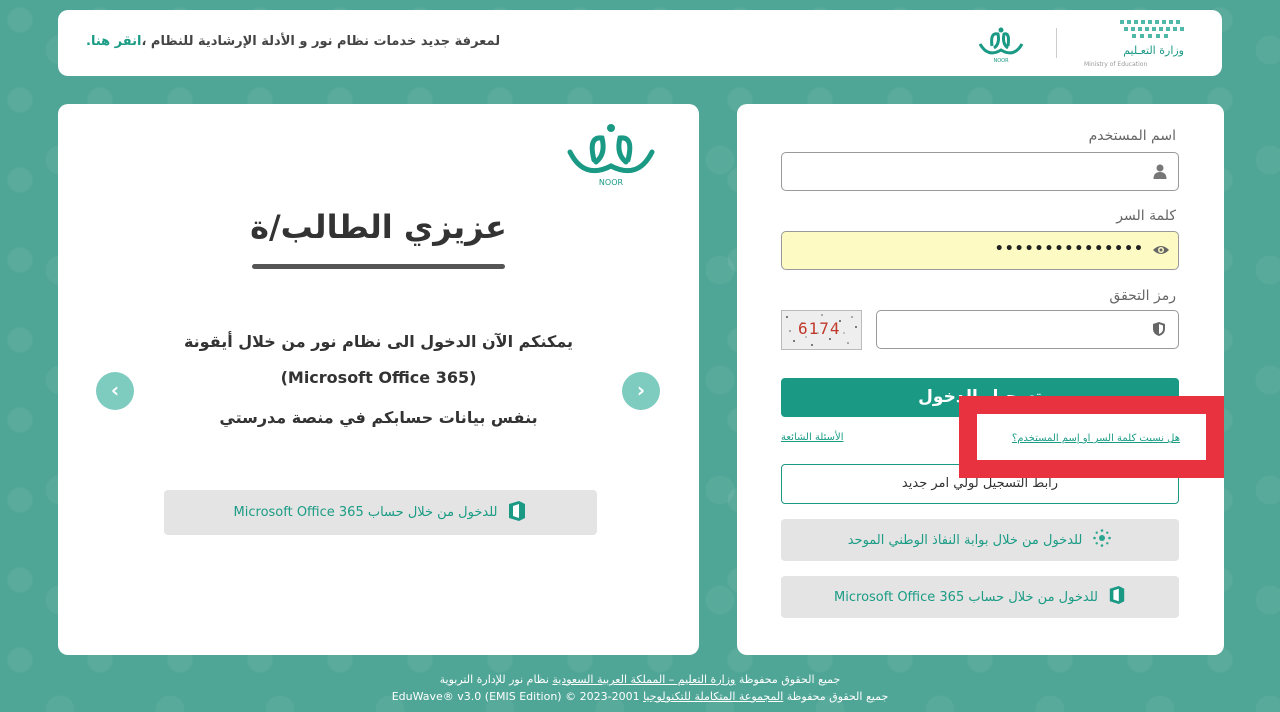  I want to click on noor-logo-text: NOOR, so click(611, 182).